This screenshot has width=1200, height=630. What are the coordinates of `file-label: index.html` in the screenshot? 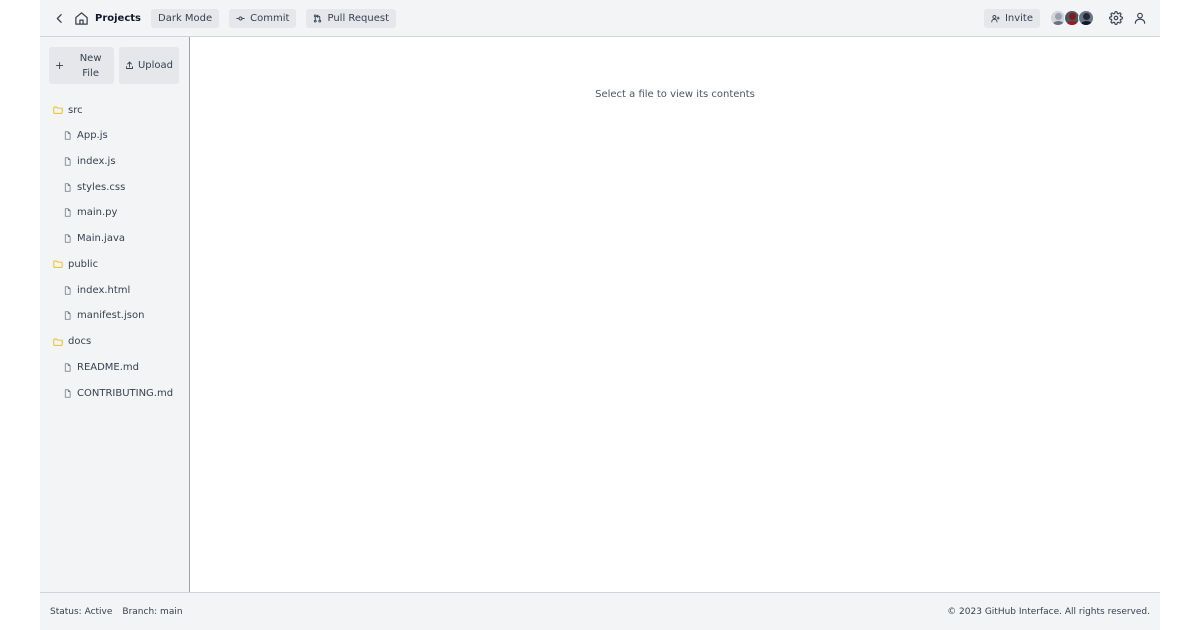 It's located at (104, 290).